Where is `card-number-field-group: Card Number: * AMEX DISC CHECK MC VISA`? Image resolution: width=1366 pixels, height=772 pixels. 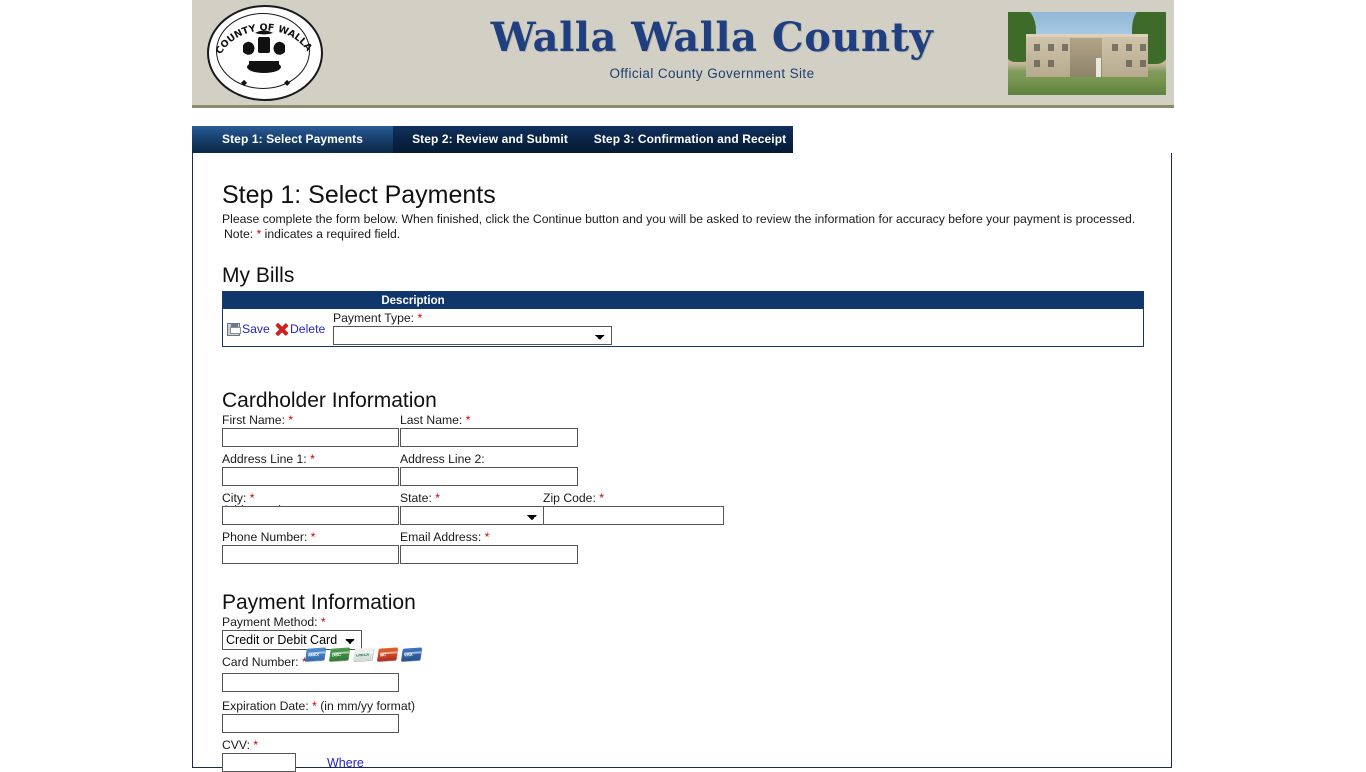
card-number-field-group: Card Number: * AMEX DISC CHECK MC VISA is located at coordinates (322, 669).